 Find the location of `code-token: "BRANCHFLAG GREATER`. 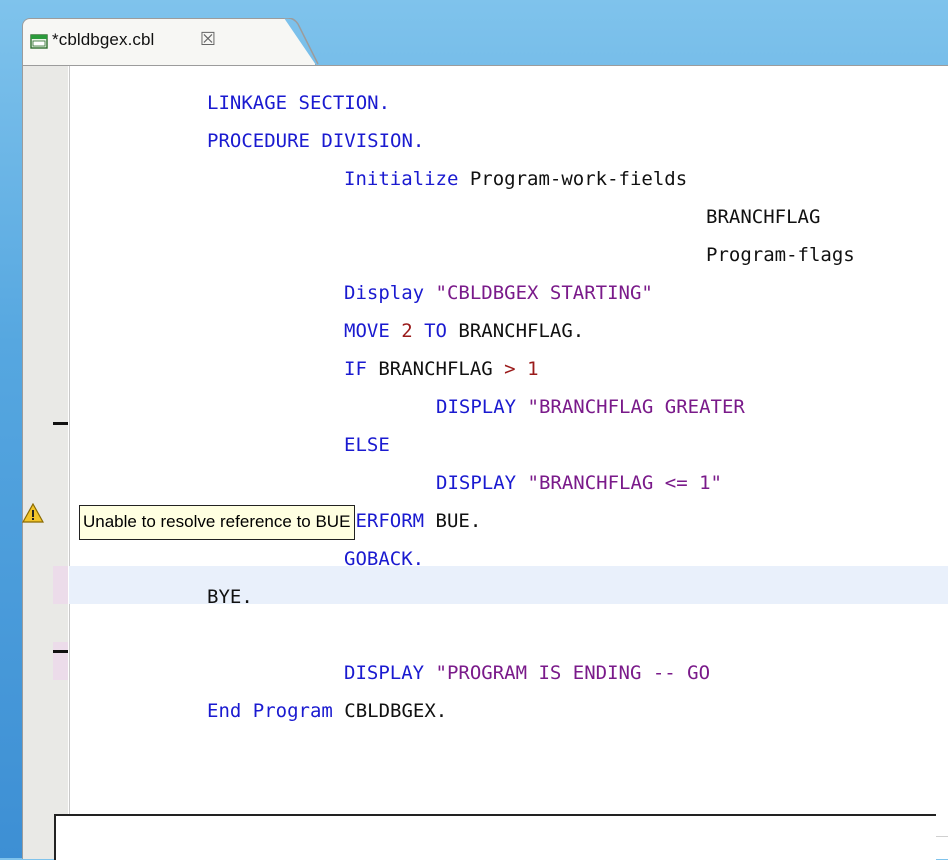

code-token: "BRANCHFLAG GREATER is located at coordinates (636, 407).